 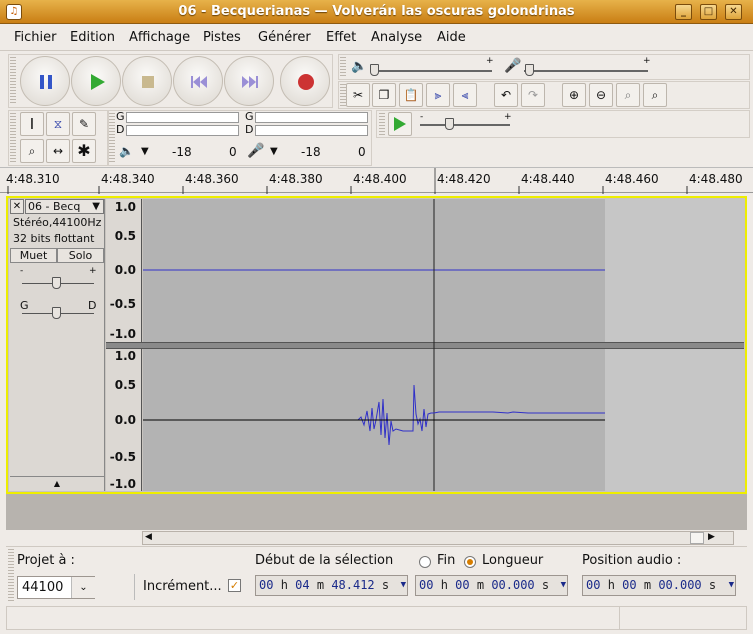 I want to click on record-button, so click(x=305, y=81).